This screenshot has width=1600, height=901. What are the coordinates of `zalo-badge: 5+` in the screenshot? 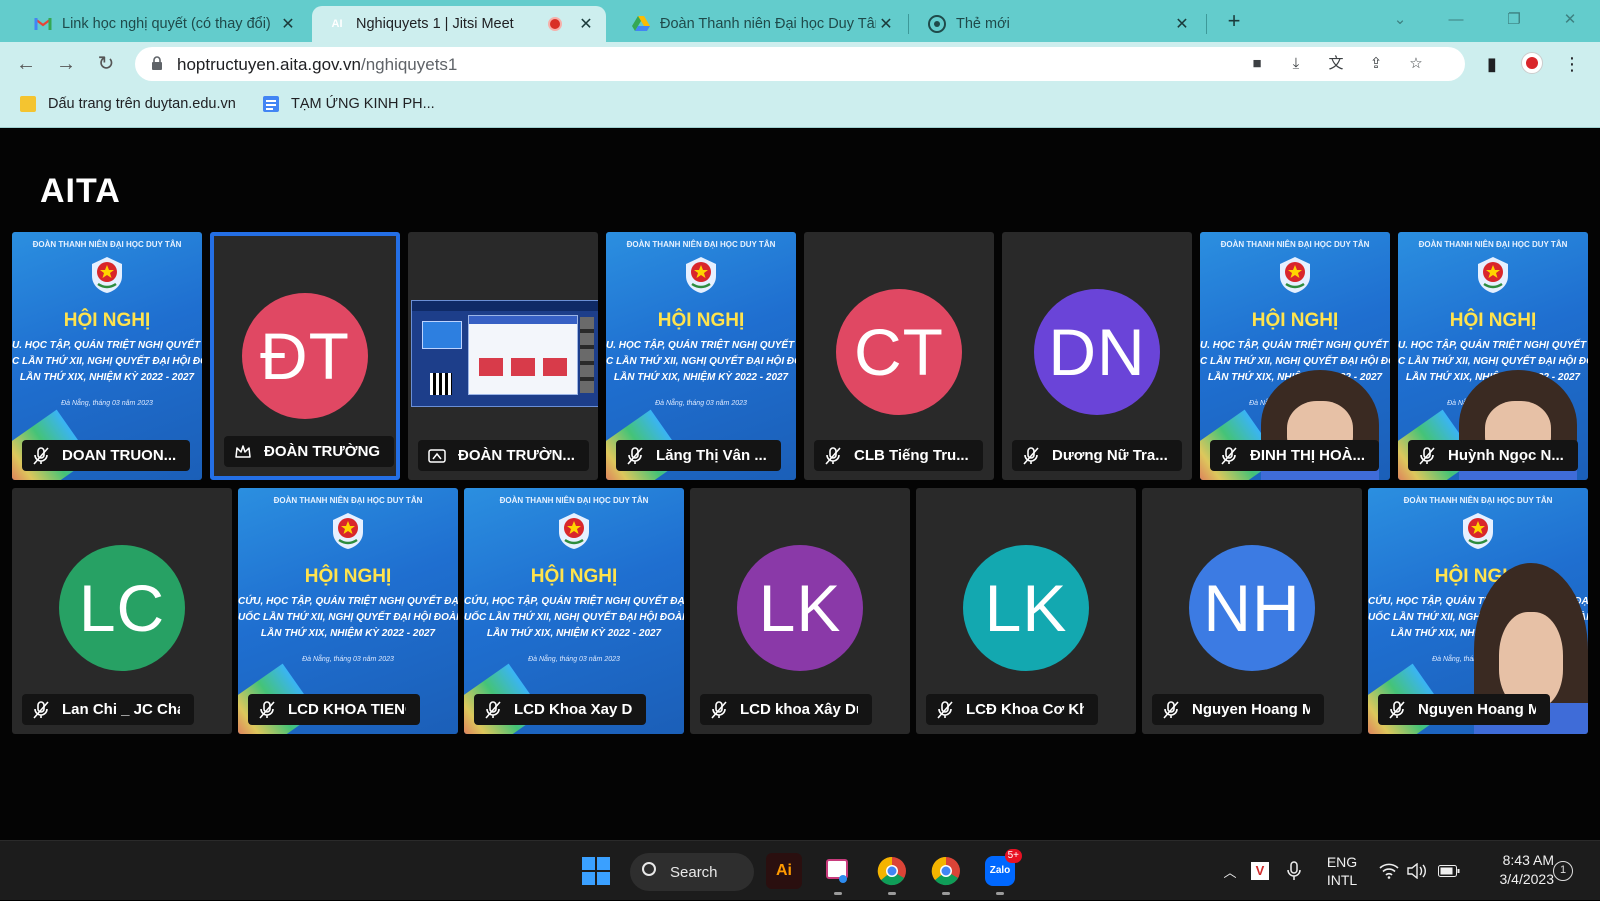 It's located at (1013, 856).